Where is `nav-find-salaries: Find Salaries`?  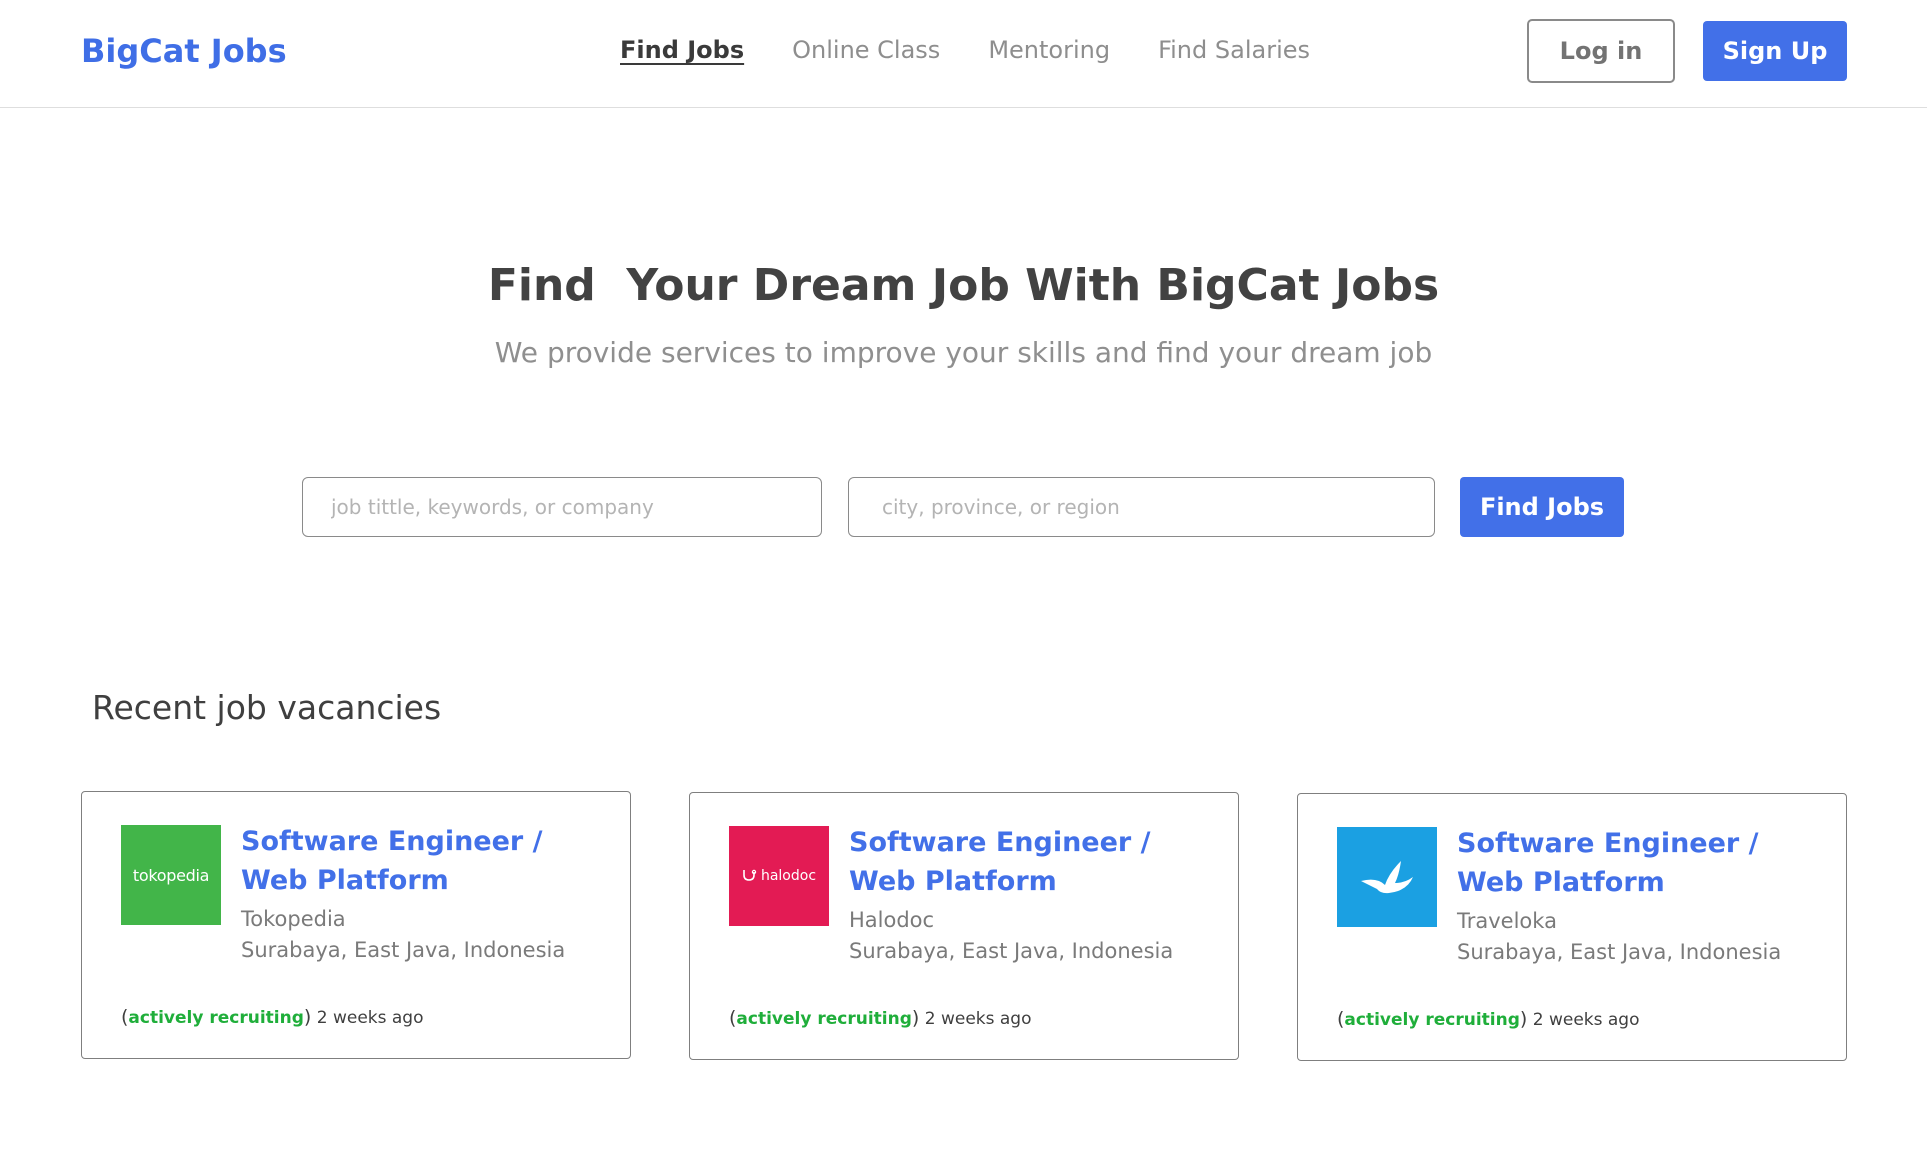
nav-find-salaries: Find Salaries is located at coordinates (1234, 50).